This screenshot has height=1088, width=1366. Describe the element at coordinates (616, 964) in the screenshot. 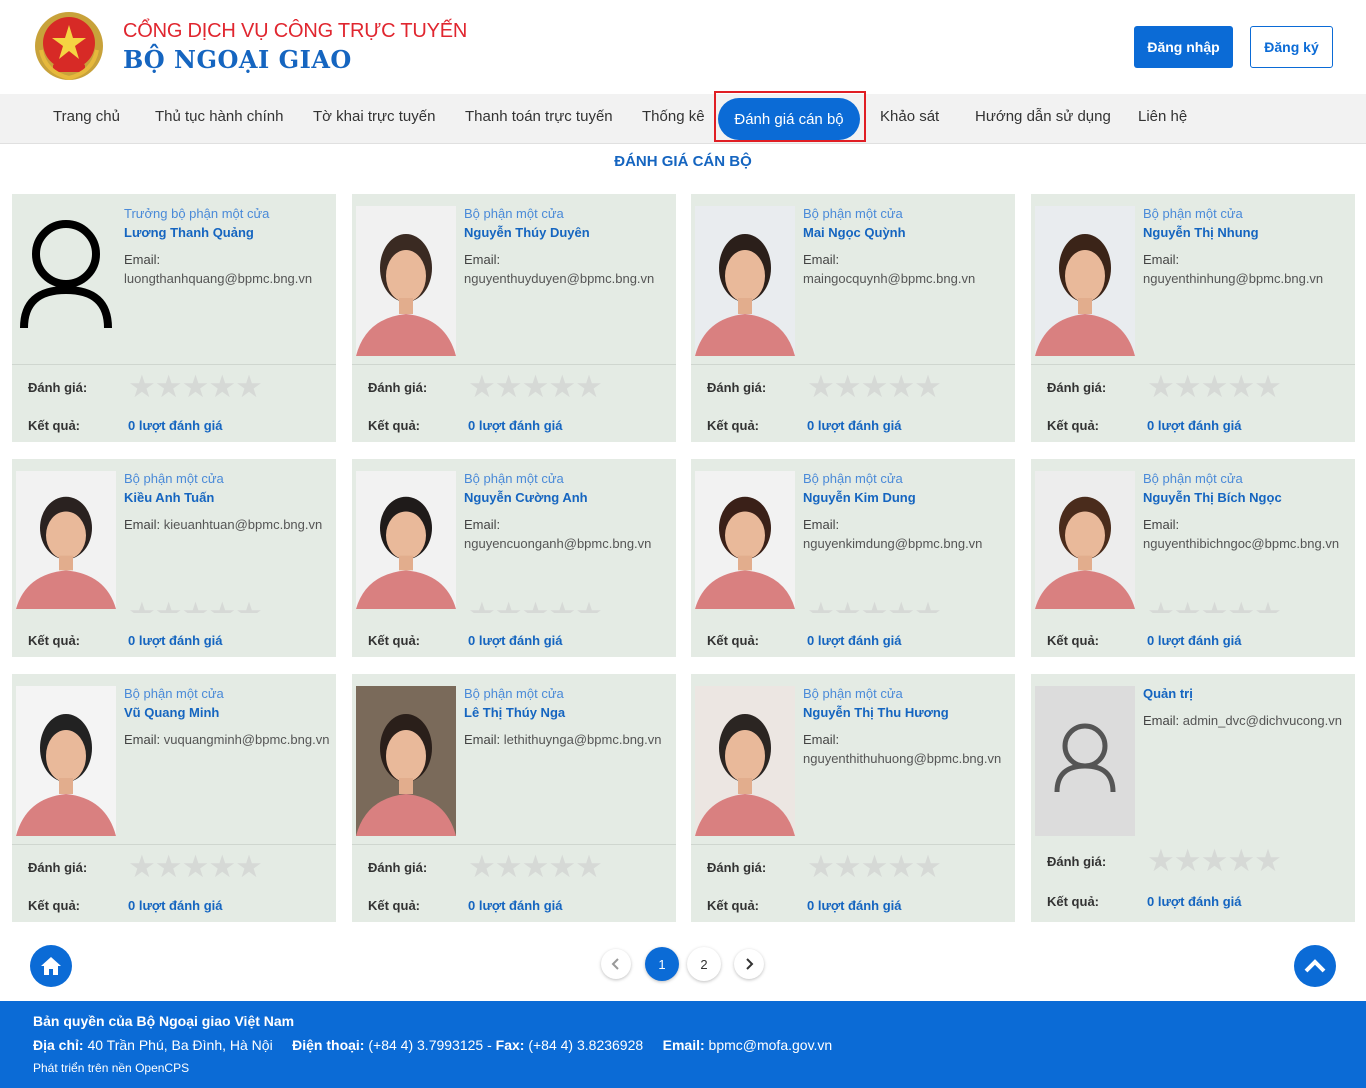

I see `prev-page-button` at that location.